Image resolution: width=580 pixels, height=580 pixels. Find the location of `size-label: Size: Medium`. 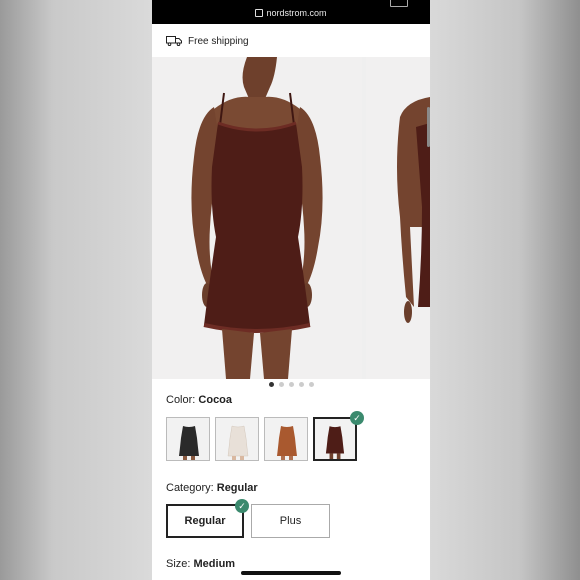

size-label: Size: Medium is located at coordinates (200, 564).